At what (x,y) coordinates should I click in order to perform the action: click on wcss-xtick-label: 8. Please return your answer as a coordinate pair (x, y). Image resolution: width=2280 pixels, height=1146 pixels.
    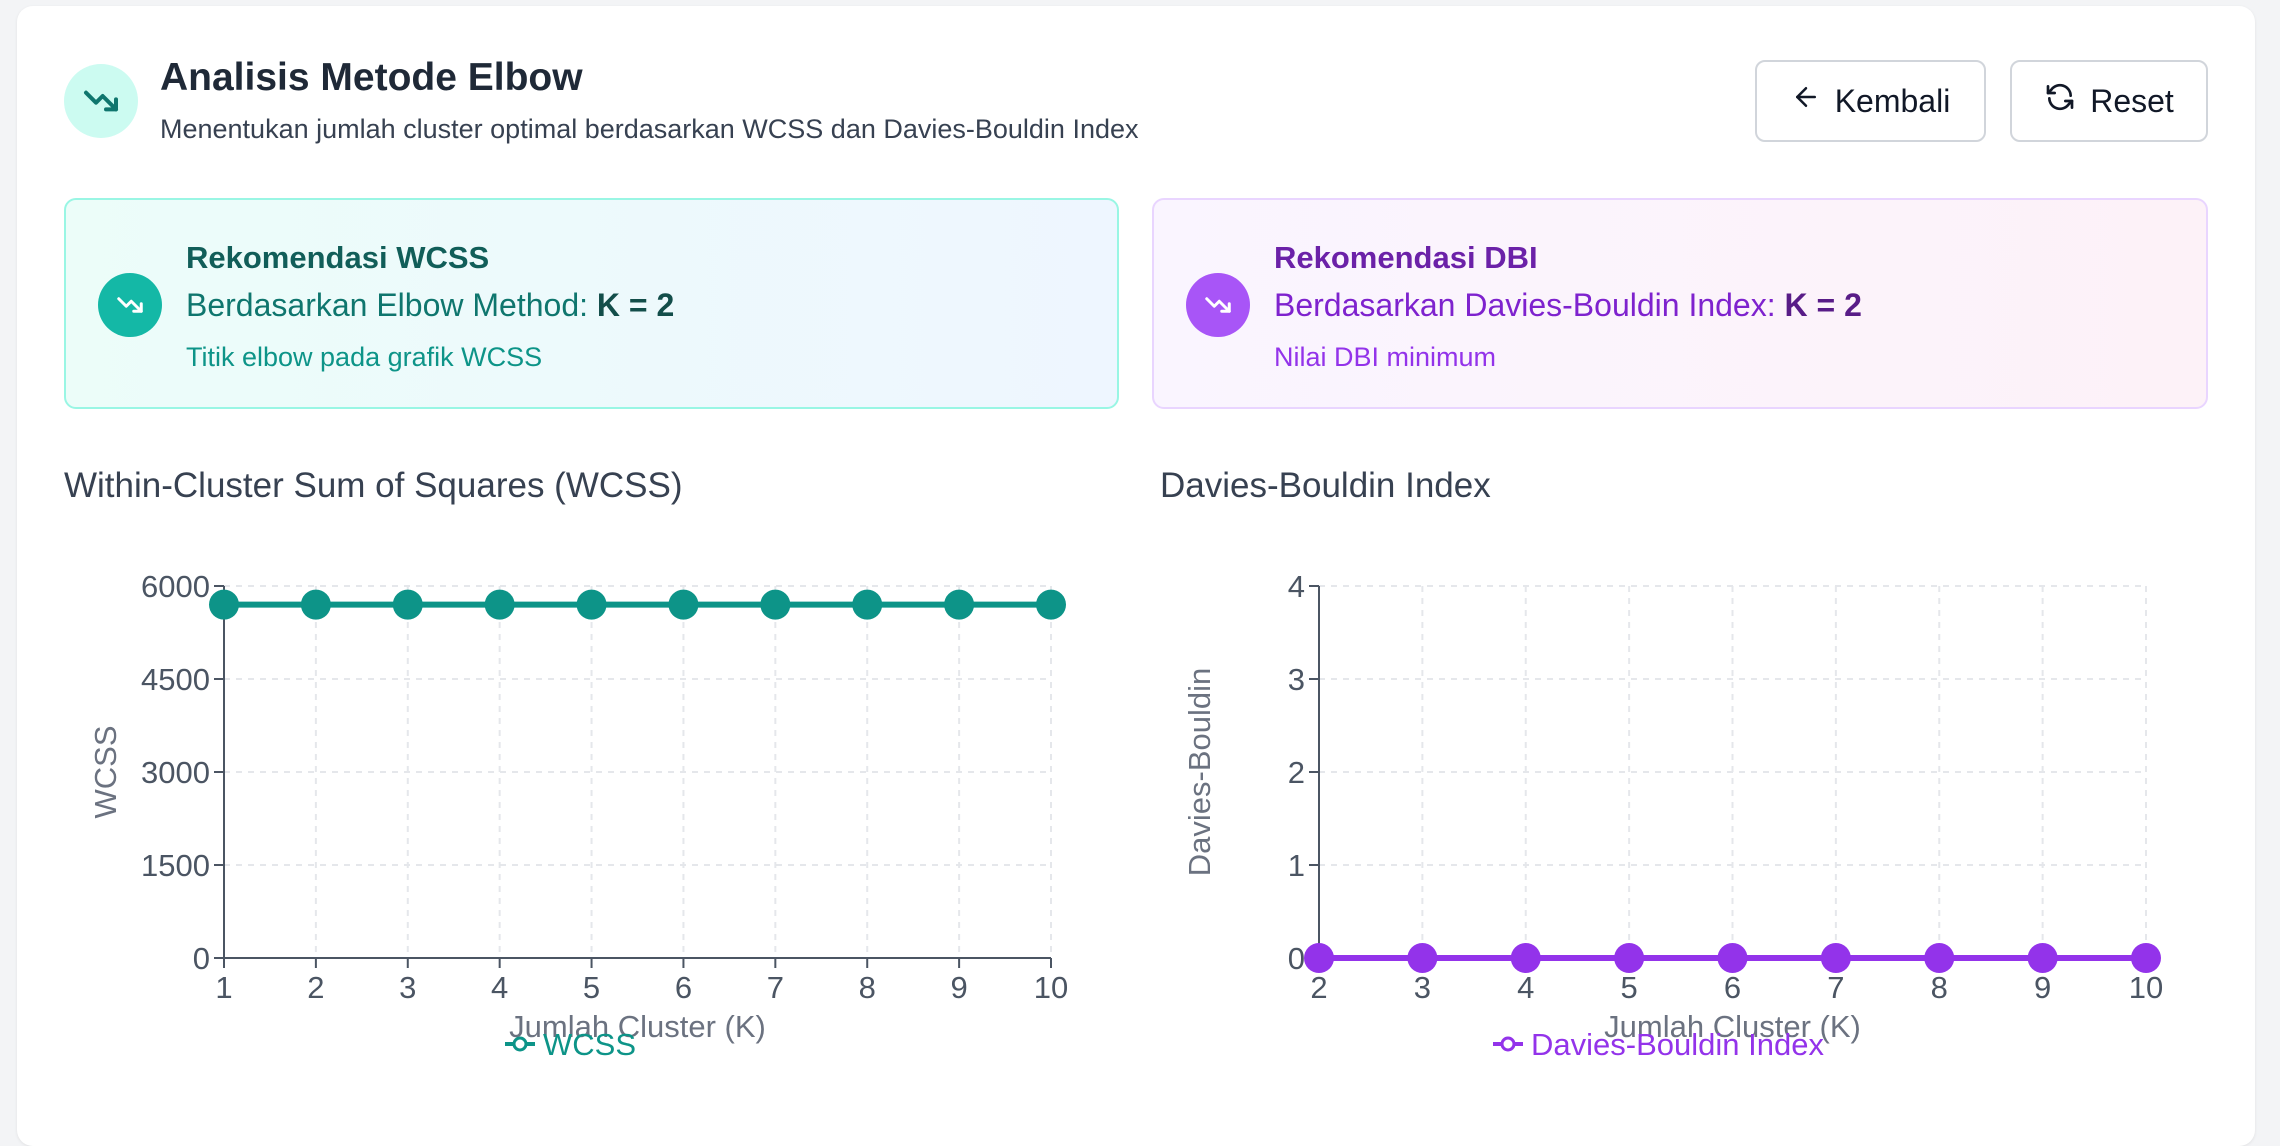
    Looking at the image, I should click on (867, 987).